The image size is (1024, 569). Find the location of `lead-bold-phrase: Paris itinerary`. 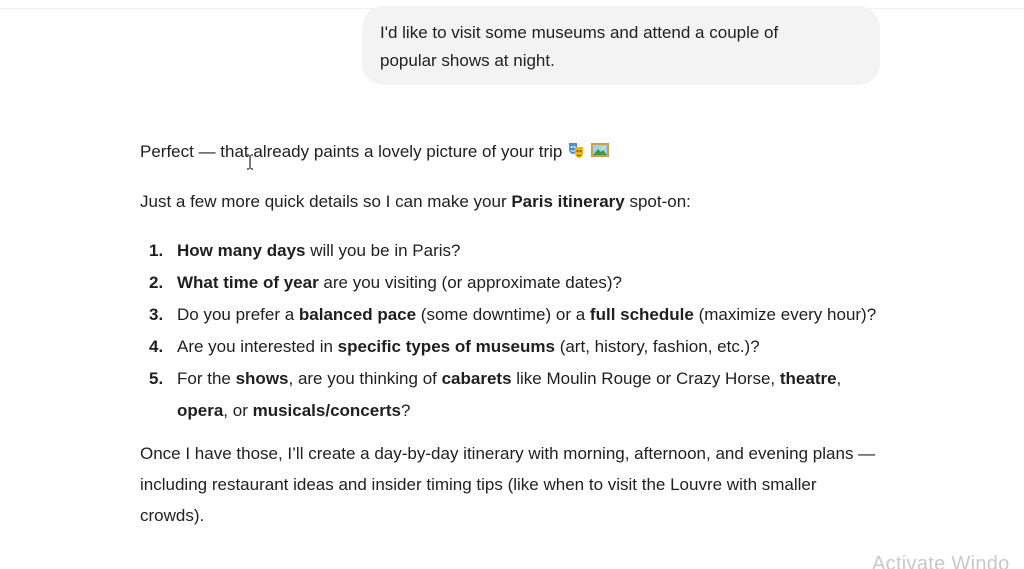

lead-bold-phrase: Paris itinerary is located at coordinates (568, 201).